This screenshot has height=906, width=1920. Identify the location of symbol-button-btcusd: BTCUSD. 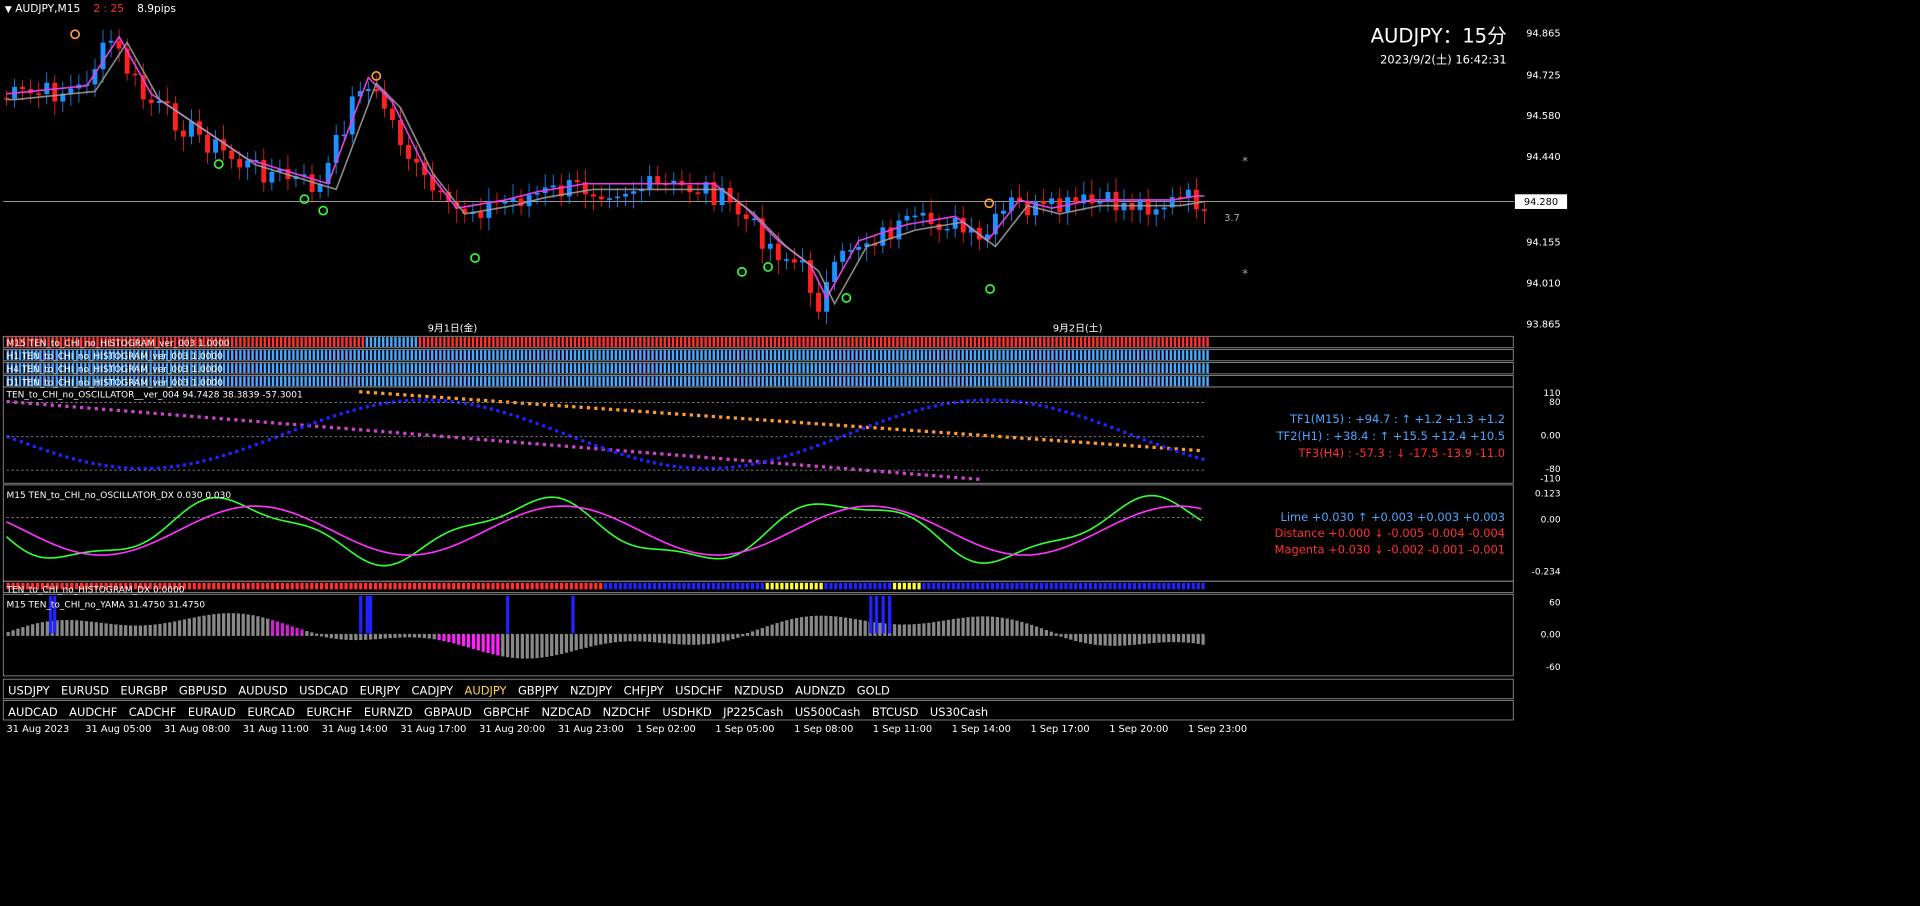
(895, 712).